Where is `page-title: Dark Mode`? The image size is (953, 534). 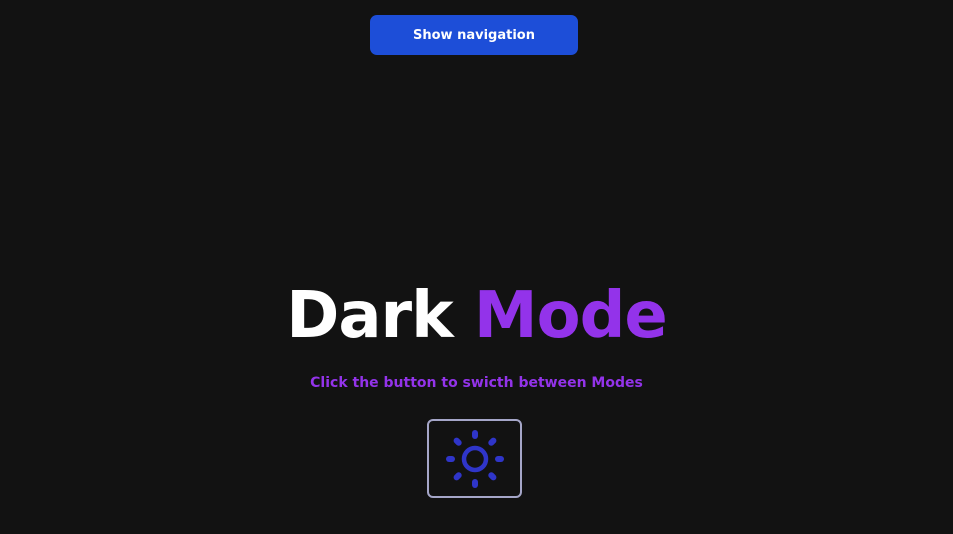
page-title: Dark Mode is located at coordinates (476, 316).